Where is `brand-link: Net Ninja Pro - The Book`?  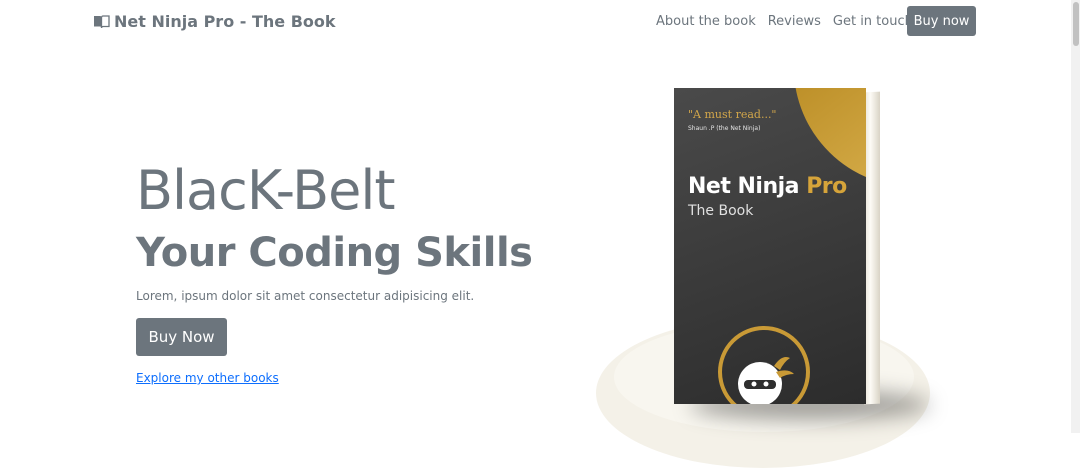 brand-link: Net Ninja Pro - The Book is located at coordinates (214, 21).